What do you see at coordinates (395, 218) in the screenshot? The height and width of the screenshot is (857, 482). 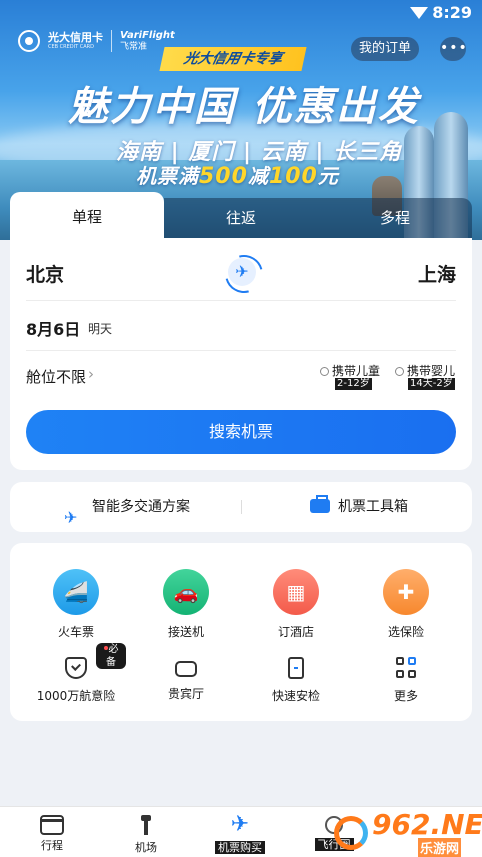 I see `tab-multi-city: 多程` at bounding box center [395, 218].